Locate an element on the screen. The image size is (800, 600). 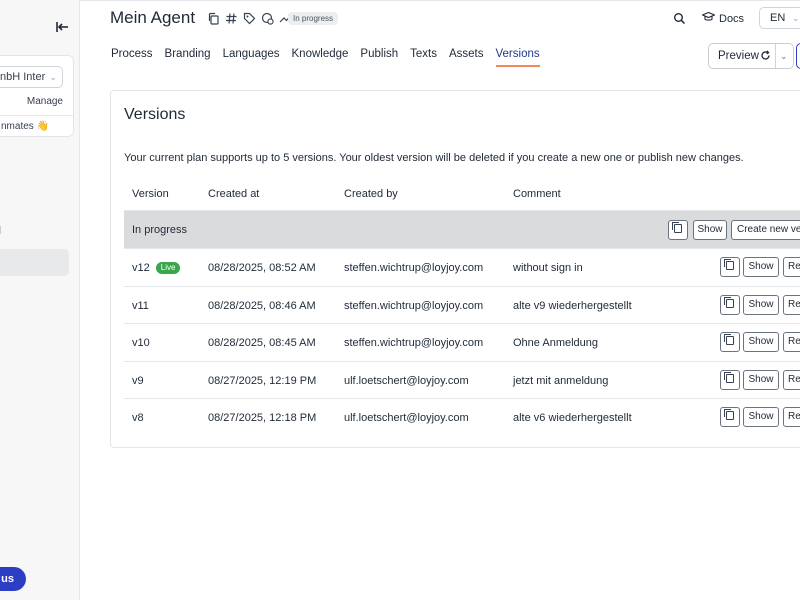
sidebar: nbH Inter ⌄ Manage nmates 👋 us is located at coordinates (40, 300).